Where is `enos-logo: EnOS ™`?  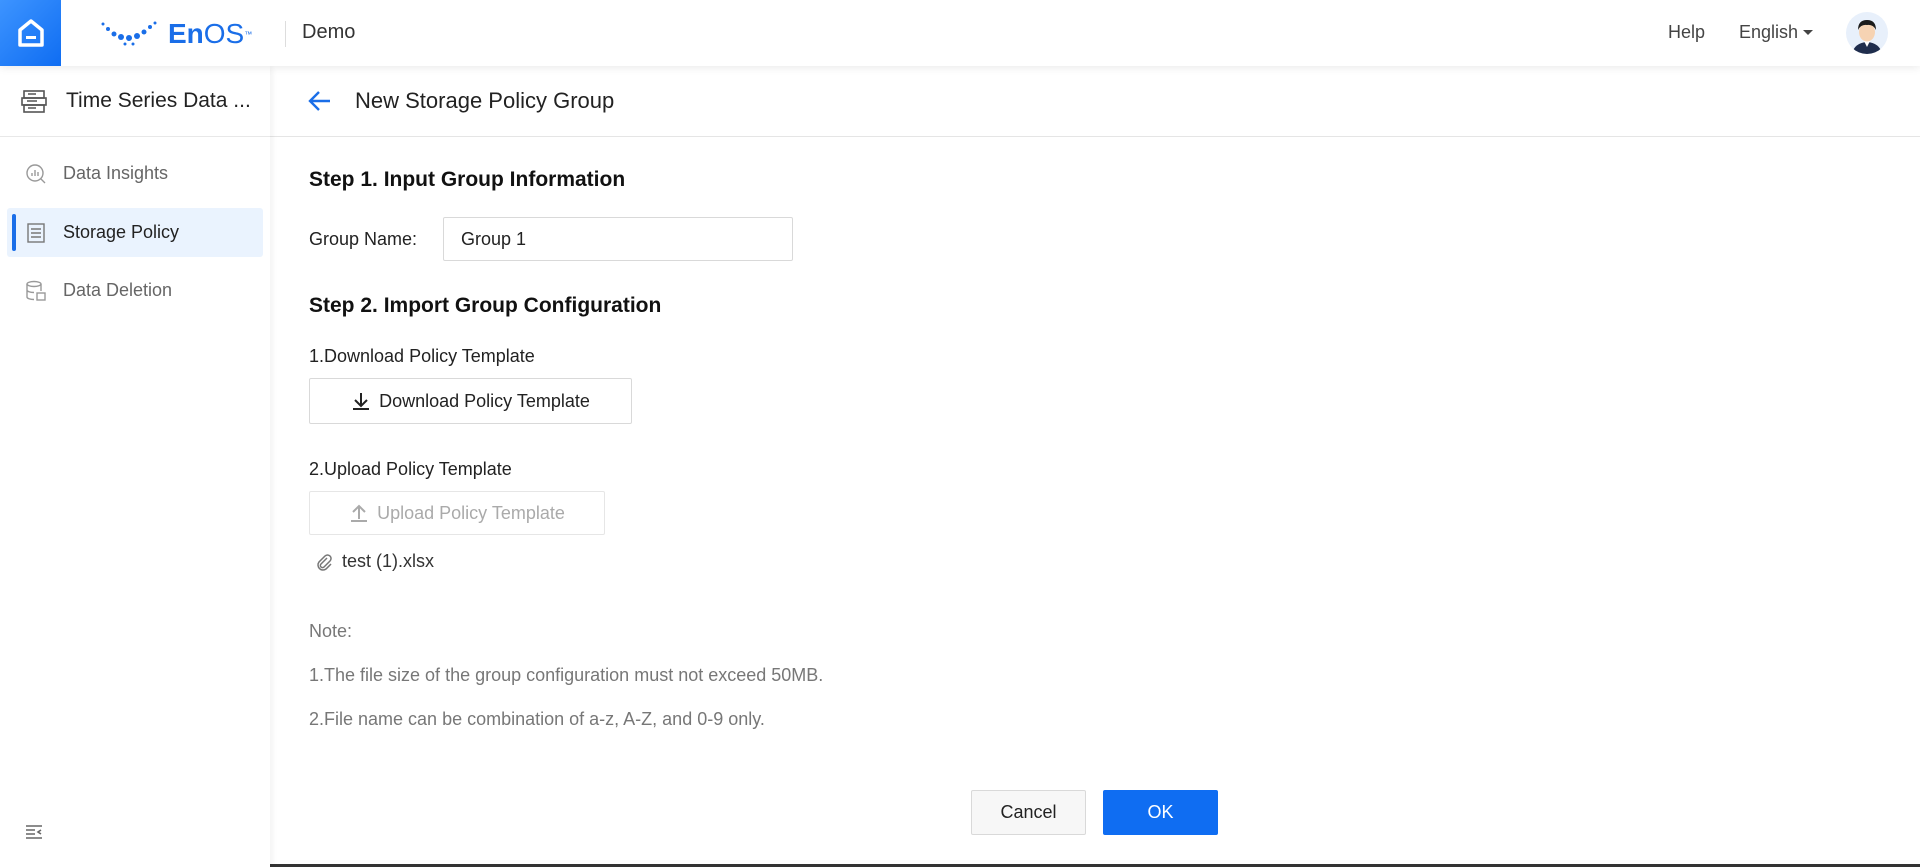 enos-logo: EnOS ™ is located at coordinates (176, 34).